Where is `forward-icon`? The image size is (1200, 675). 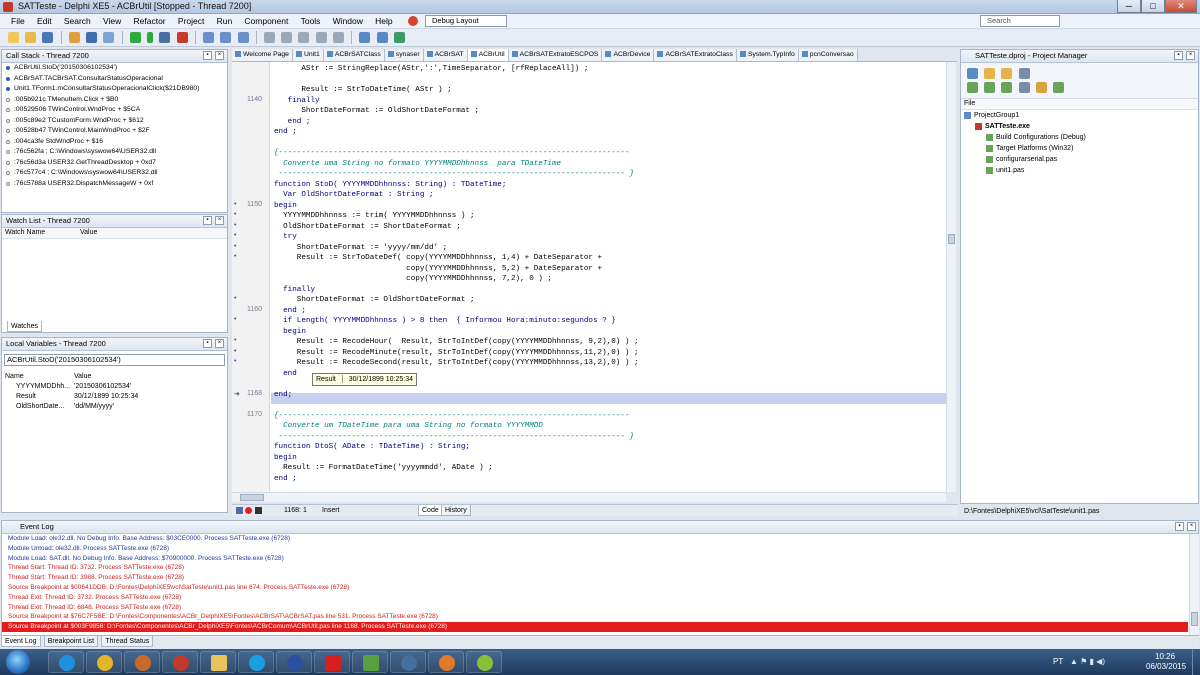
forward-icon is located at coordinates (382, 37).